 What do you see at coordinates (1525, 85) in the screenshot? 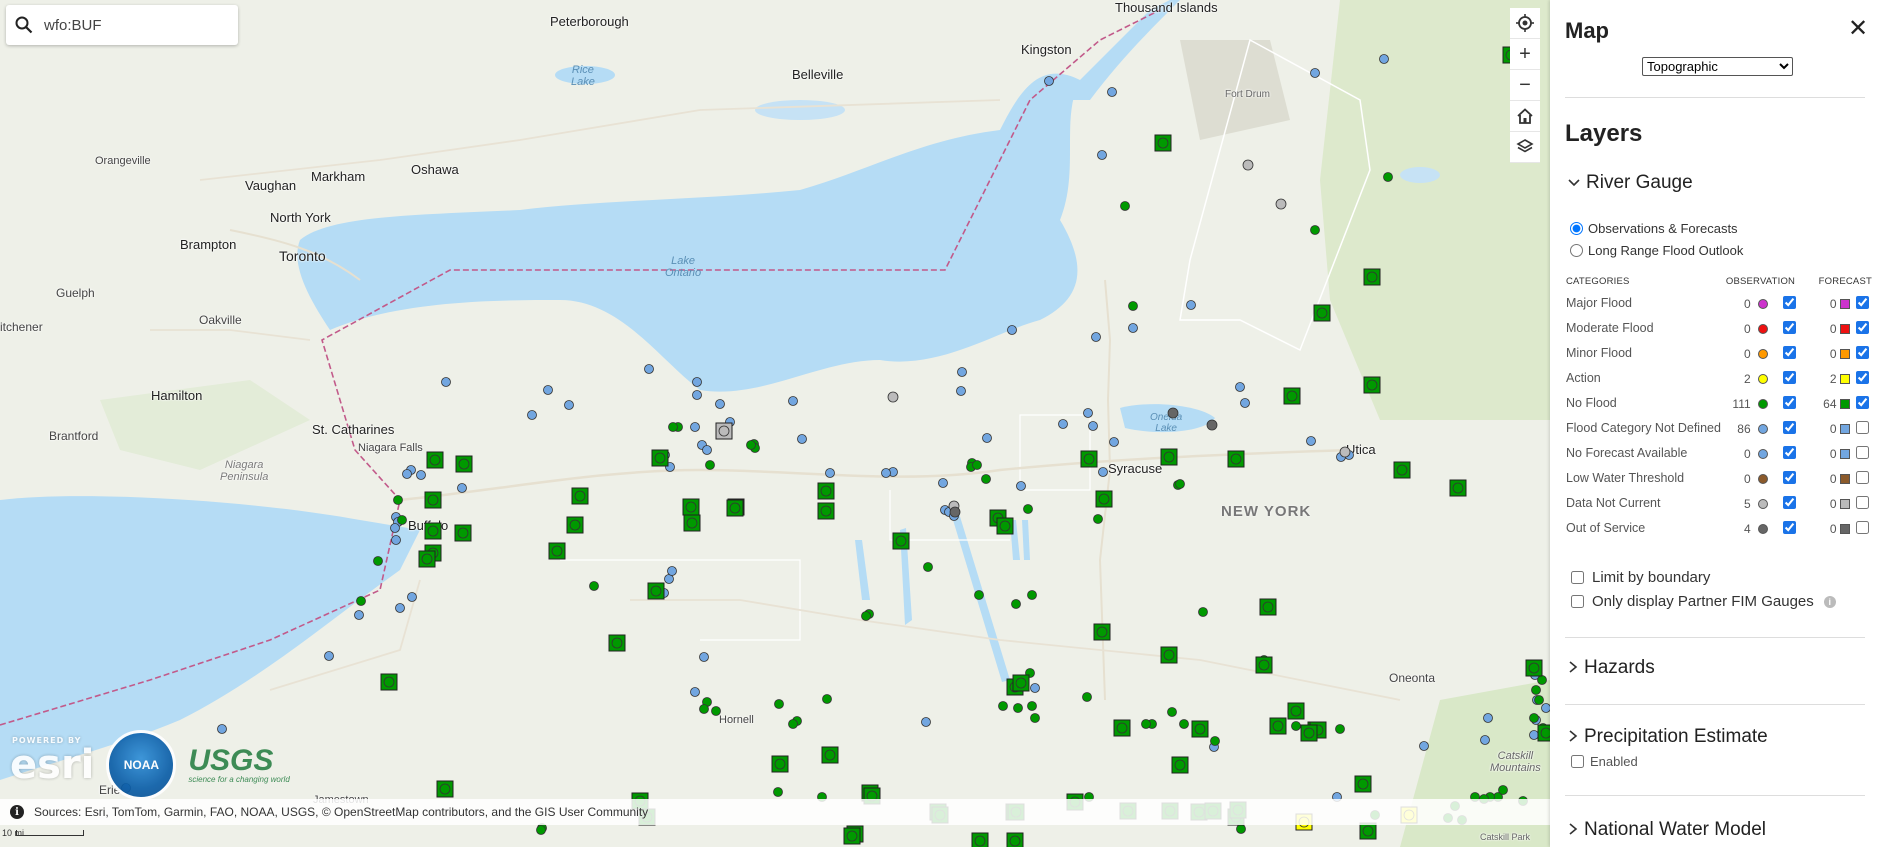
I see `zoom-out-button: −` at bounding box center [1525, 85].